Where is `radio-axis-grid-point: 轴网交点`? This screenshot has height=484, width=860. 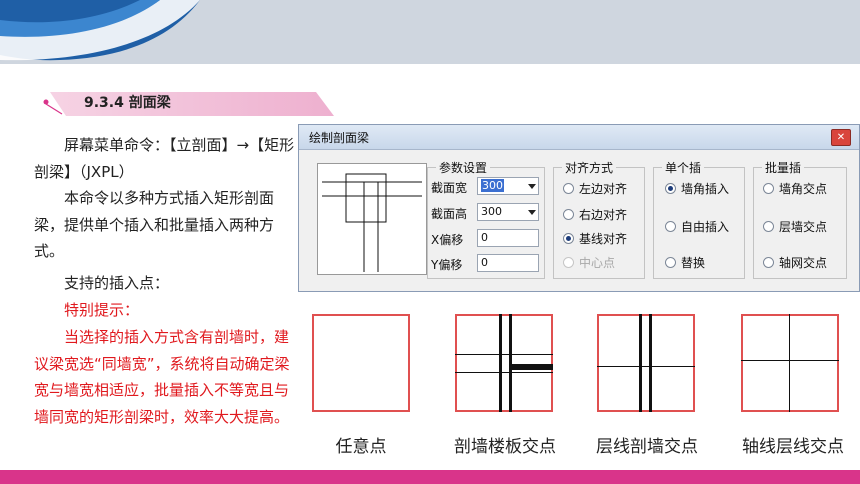 radio-axis-grid-point: 轴网交点 is located at coordinates (795, 263).